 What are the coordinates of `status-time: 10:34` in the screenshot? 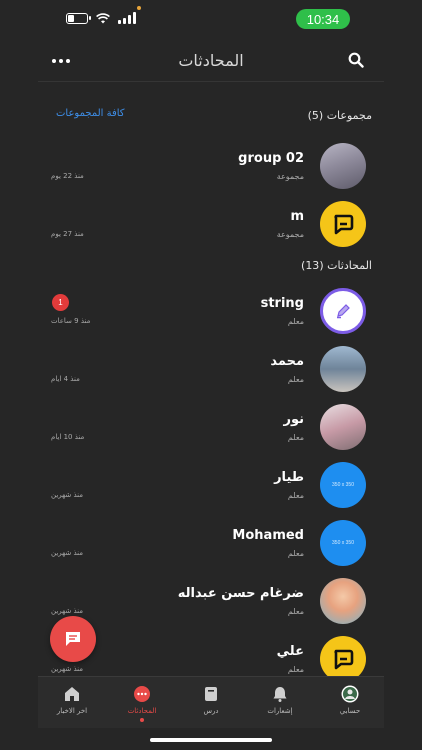 It's located at (323, 19).